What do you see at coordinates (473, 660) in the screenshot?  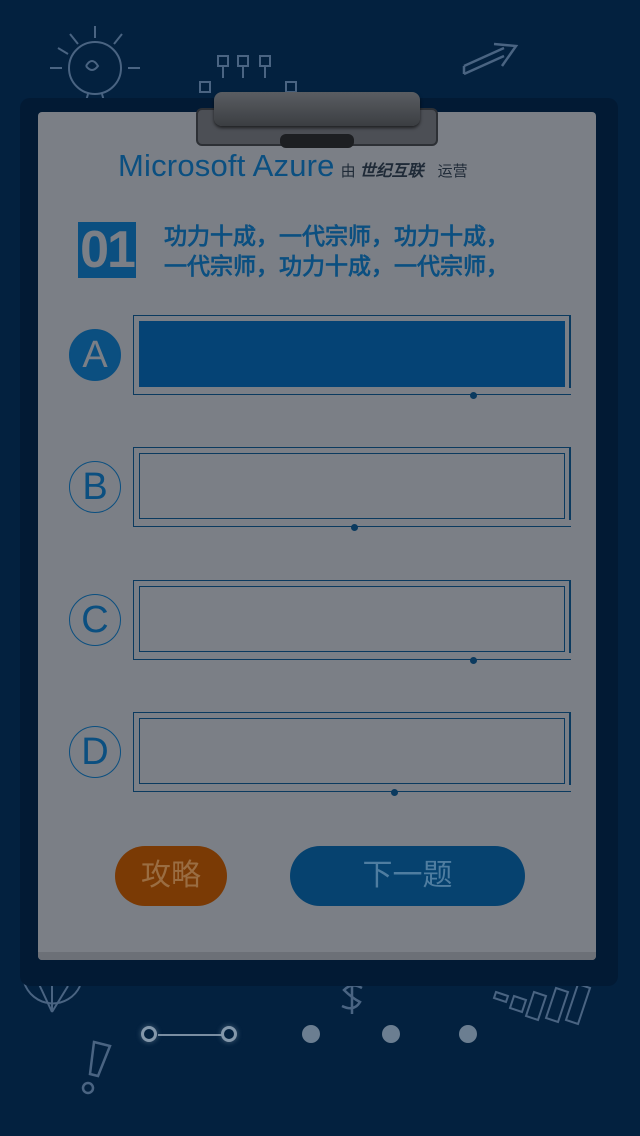 I see `option-c-dot` at bounding box center [473, 660].